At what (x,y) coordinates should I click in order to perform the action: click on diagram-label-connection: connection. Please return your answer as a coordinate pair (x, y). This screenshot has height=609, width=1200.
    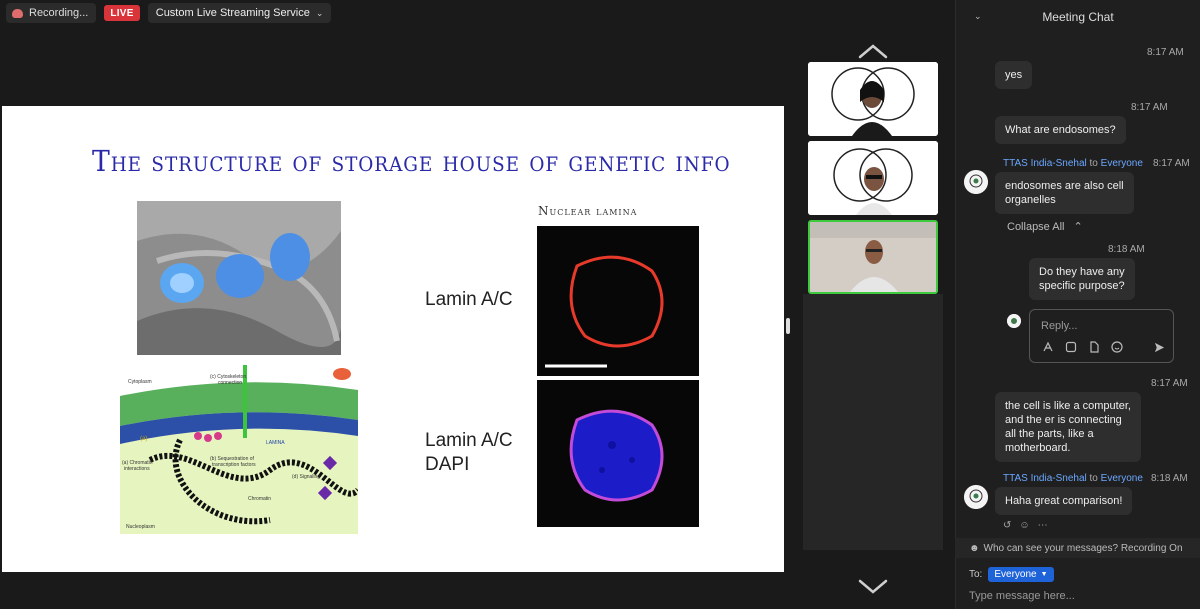
    Looking at the image, I should click on (230, 383).